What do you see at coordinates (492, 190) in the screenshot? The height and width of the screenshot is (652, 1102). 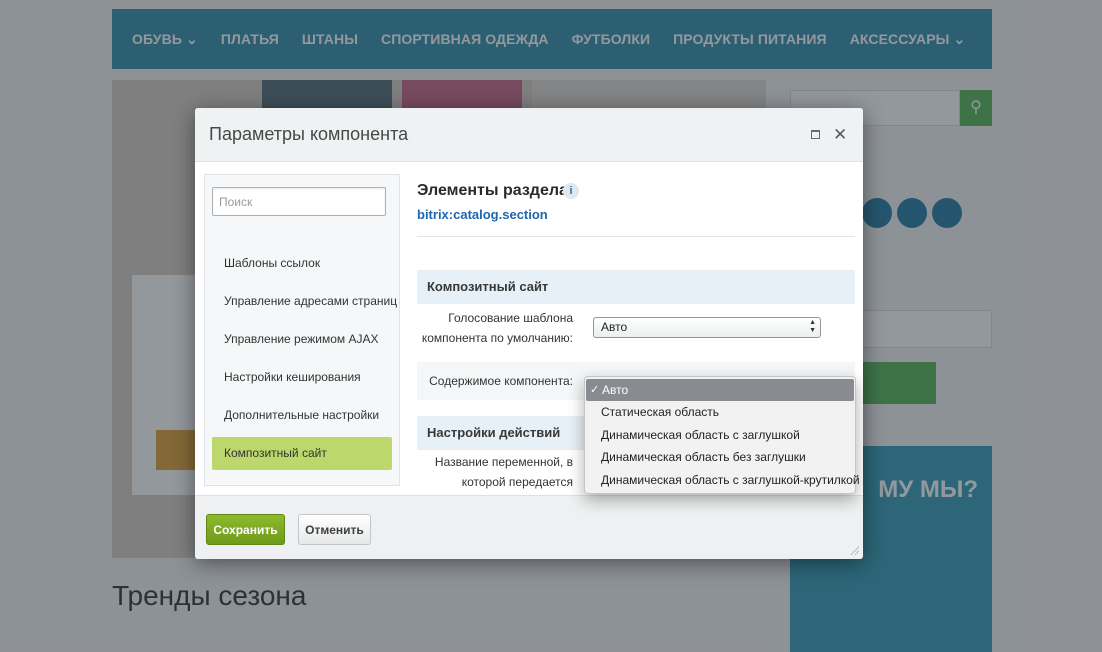 I see `component-title: Элементы раздела` at bounding box center [492, 190].